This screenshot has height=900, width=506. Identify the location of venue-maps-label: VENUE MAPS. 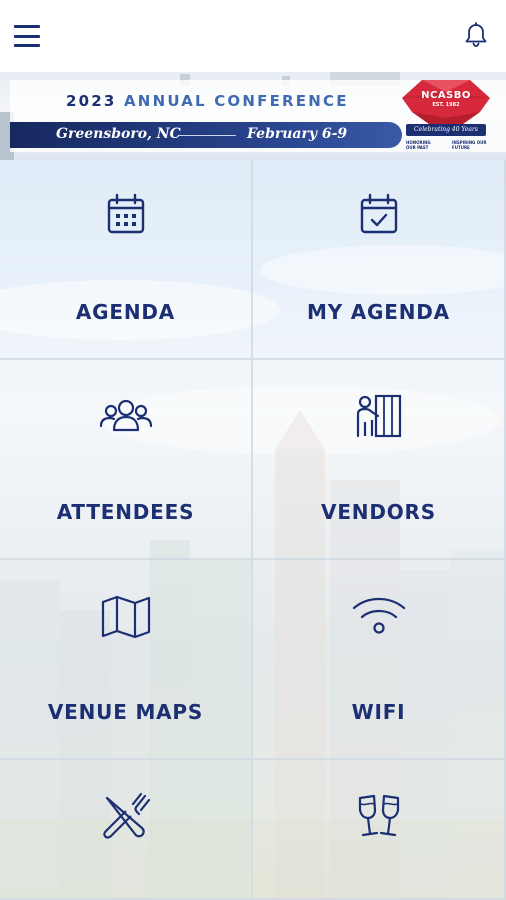
(125, 712).